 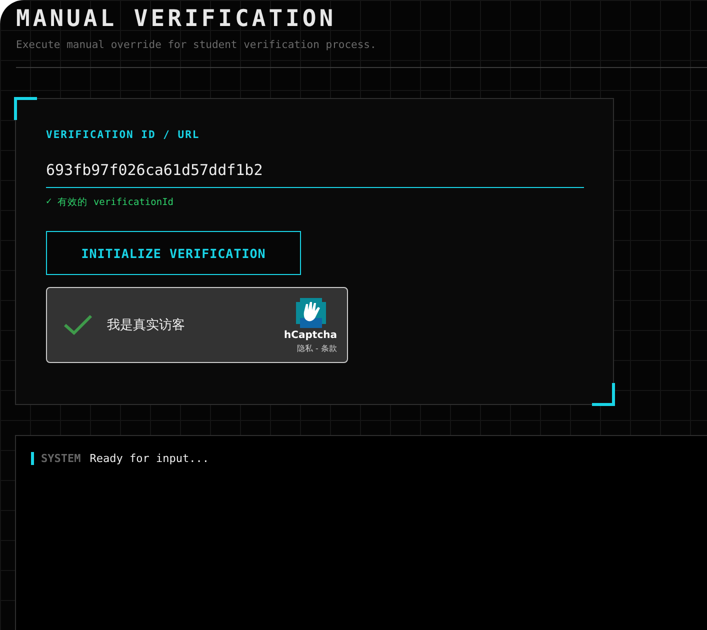 I want to click on check-icon, so click(x=78, y=325).